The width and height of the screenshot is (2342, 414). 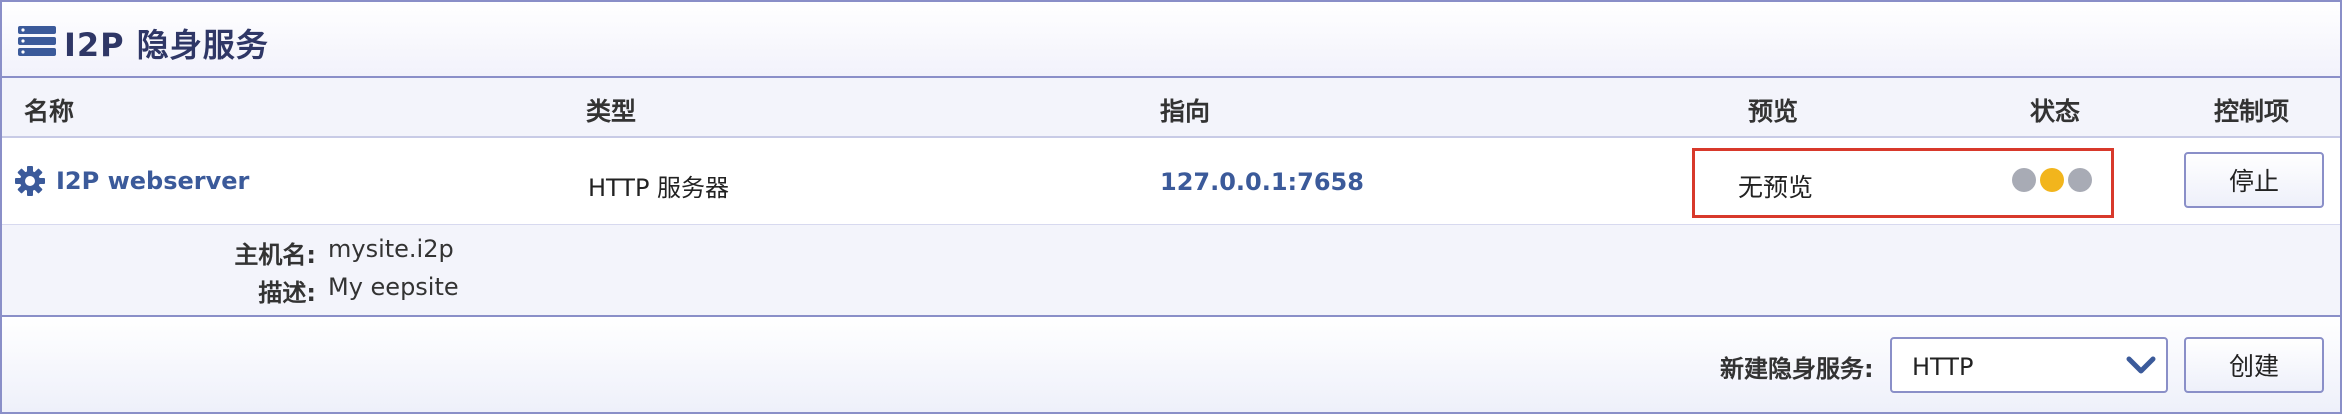 I want to click on table-header: 名称 类型 指向 预览 状态 控制项, so click(x=1171, y=108).